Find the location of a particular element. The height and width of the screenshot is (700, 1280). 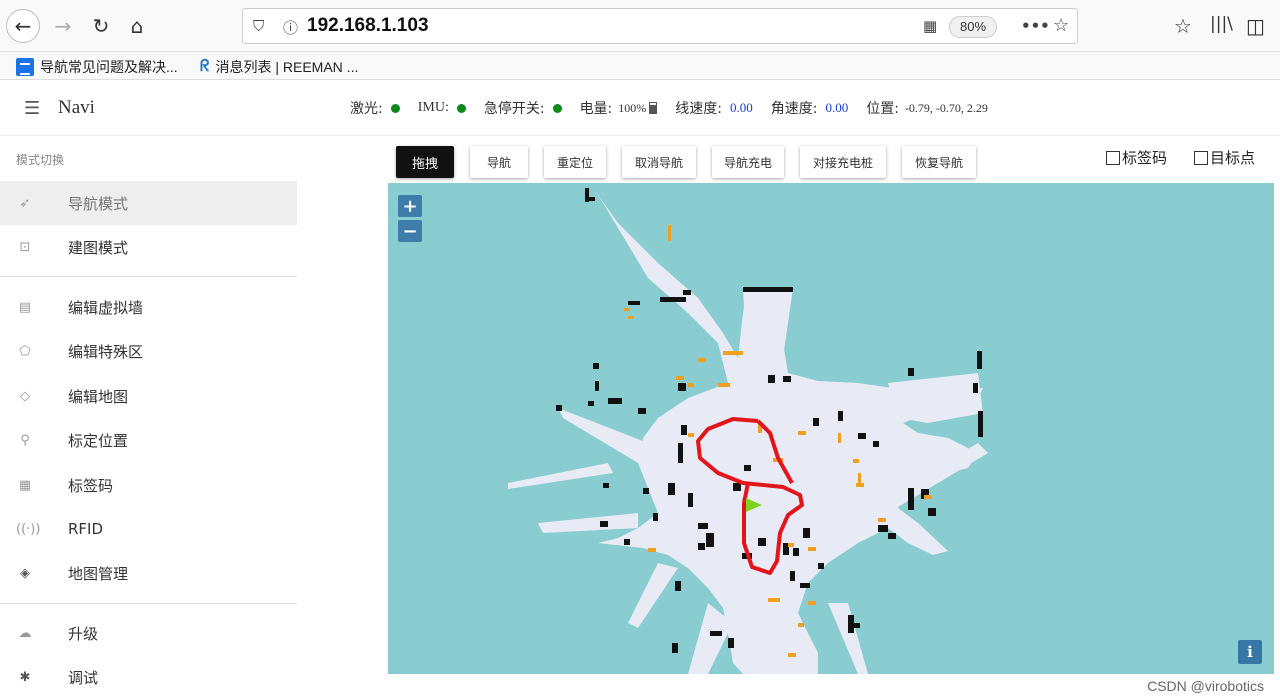

position: 位置: -0.79, -0.70, 2.29 is located at coordinates (927, 109).